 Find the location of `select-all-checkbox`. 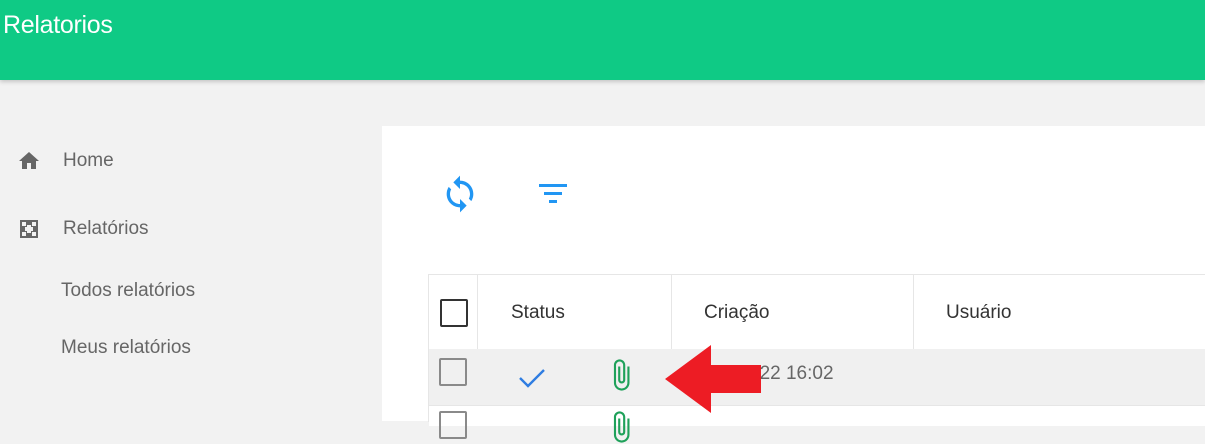

select-all-checkbox is located at coordinates (454, 313).